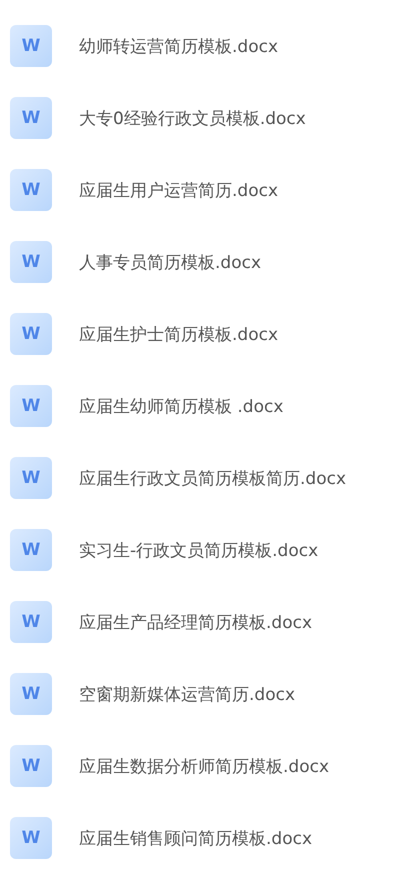  Describe the element at coordinates (198, 550) in the screenshot. I see `file-name: 实习生-行政文员简历模板.docx` at that location.